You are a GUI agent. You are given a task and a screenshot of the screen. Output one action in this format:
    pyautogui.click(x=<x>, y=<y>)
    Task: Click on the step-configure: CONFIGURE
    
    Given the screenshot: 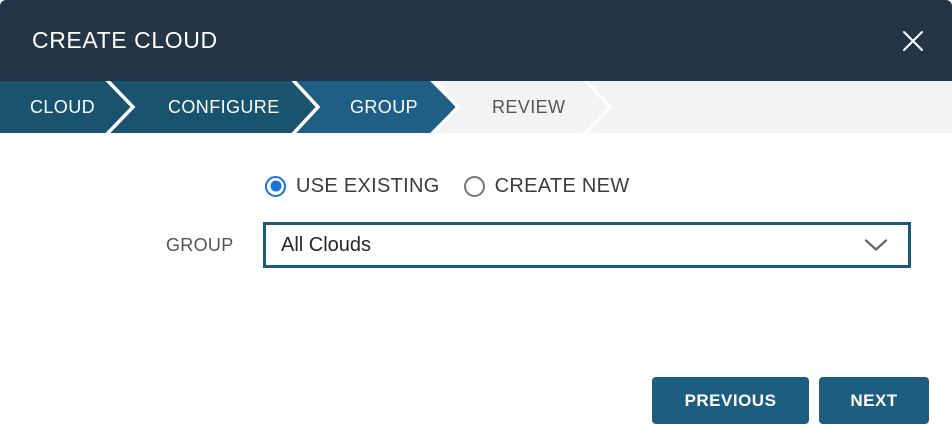 What is the action you would take?
    pyautogui.click(x=224, y=107)
    